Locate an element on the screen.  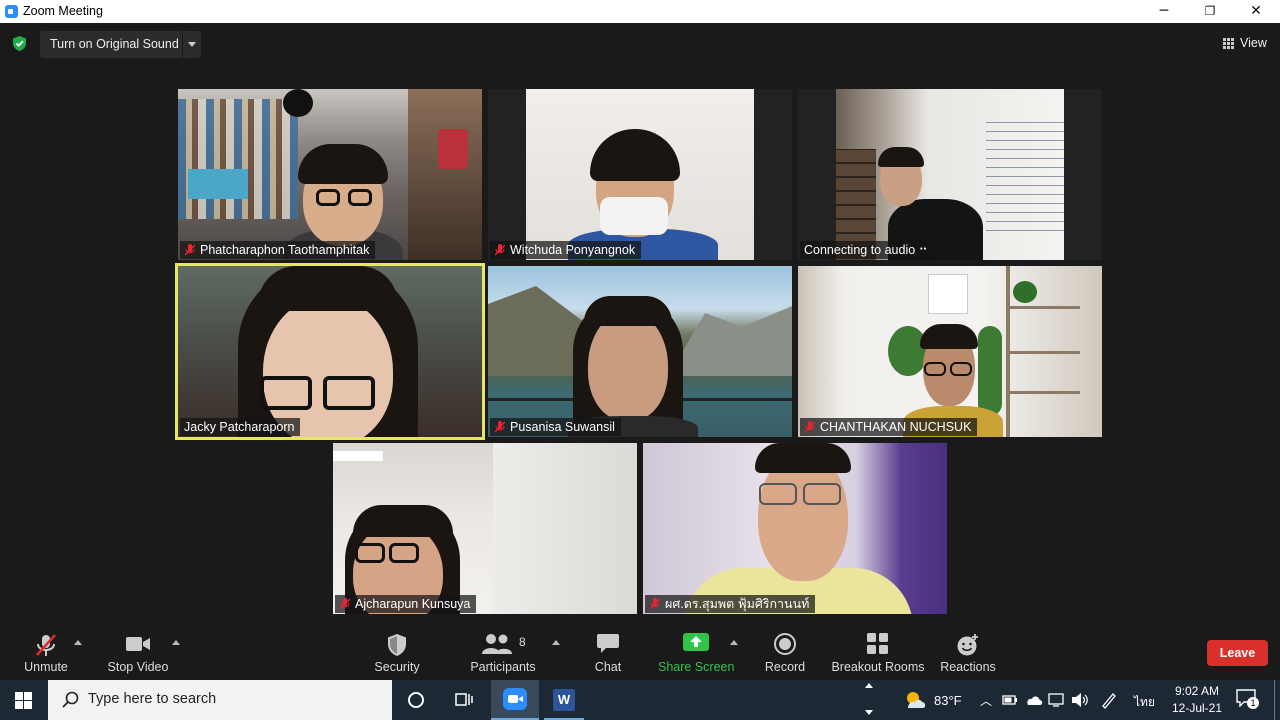
chat-label: Chat is located at coordinates (608, 667).